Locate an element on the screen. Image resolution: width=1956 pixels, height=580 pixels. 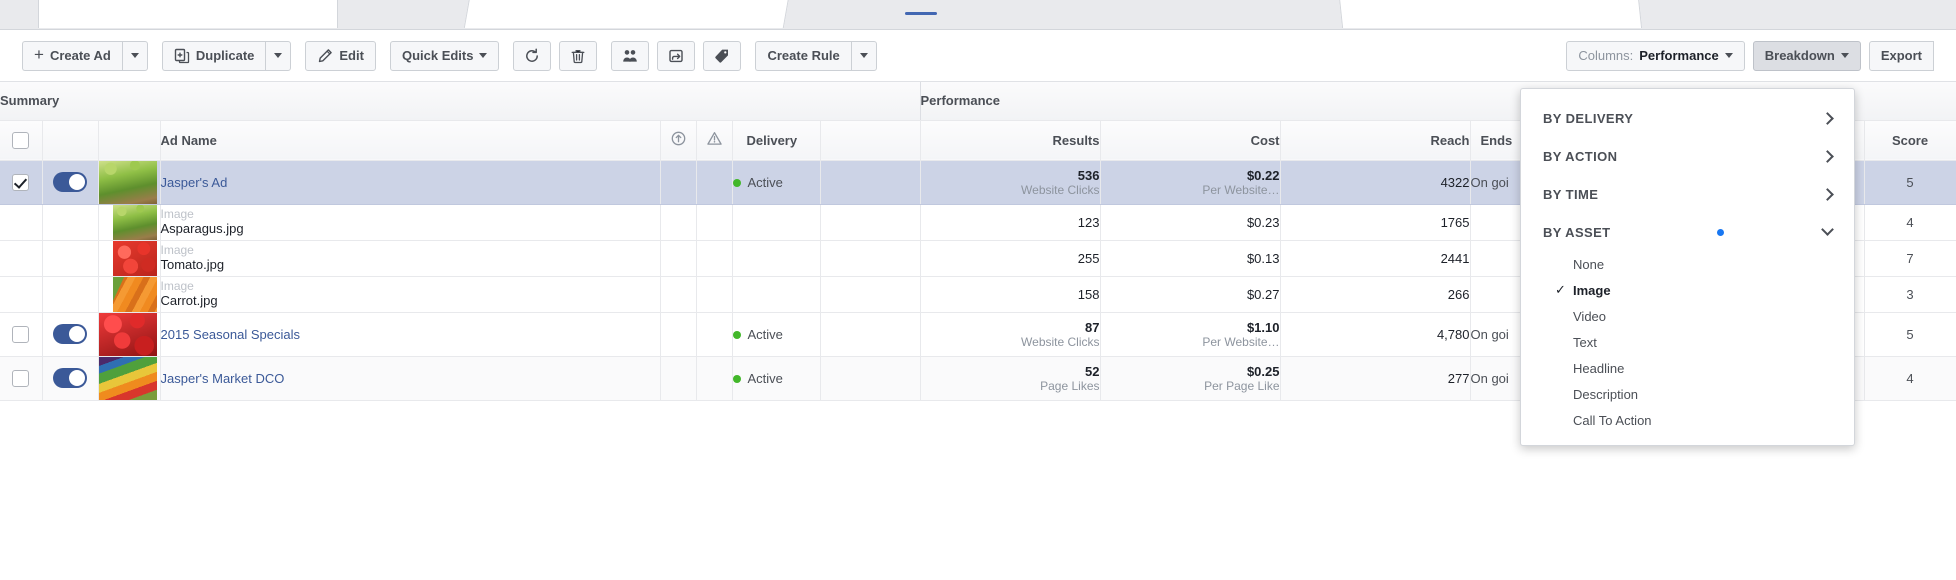
score-value: 3 is located at coordinates (1910, 294).